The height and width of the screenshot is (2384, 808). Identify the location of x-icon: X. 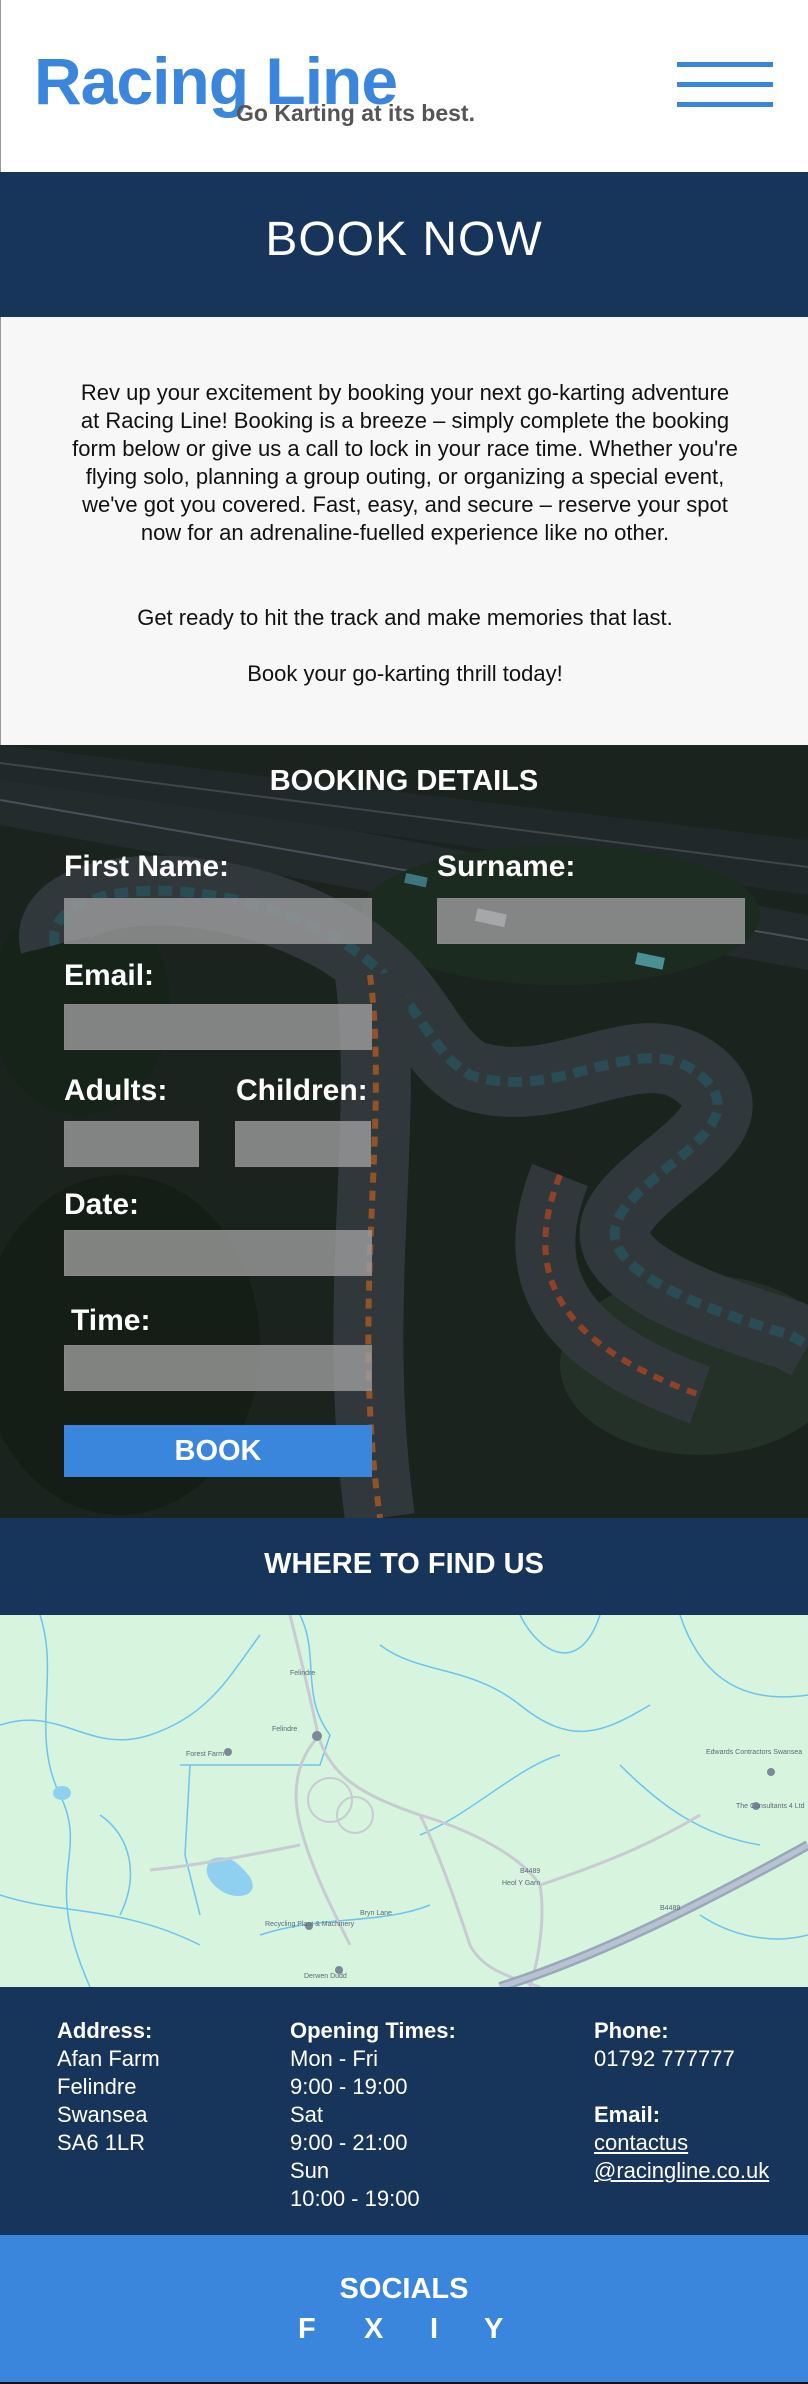
(373, 2329).